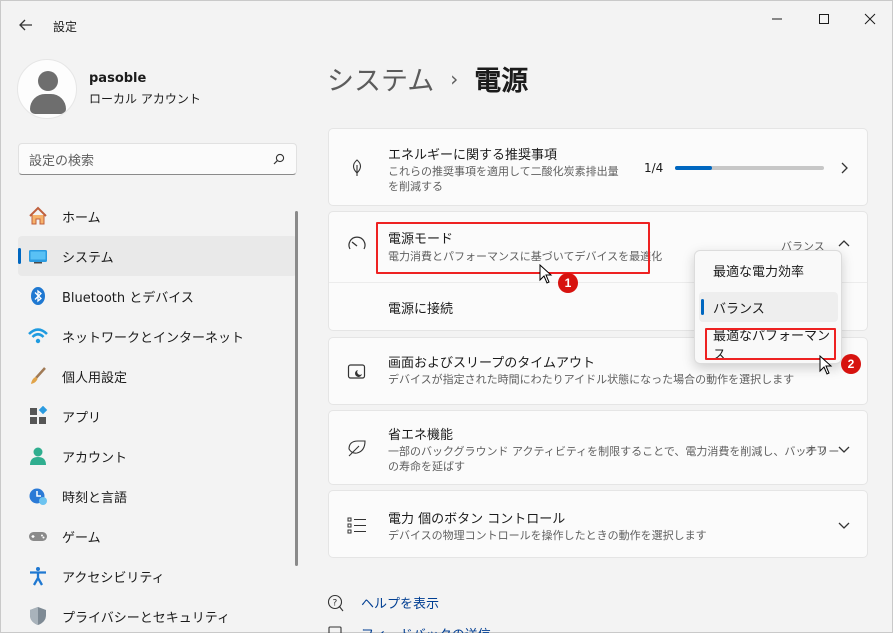  I want to click on energy-saver-leaf-icon, so click(357, 448).